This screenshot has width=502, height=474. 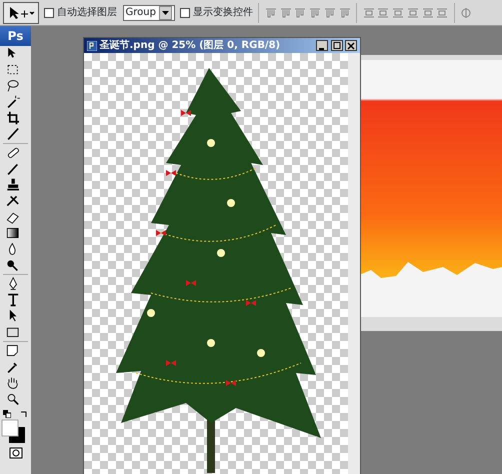 What do you see at coordinates (15, 452) in the screenshot?
I see `quick-mask-icon` at bounding box center [15, 452].